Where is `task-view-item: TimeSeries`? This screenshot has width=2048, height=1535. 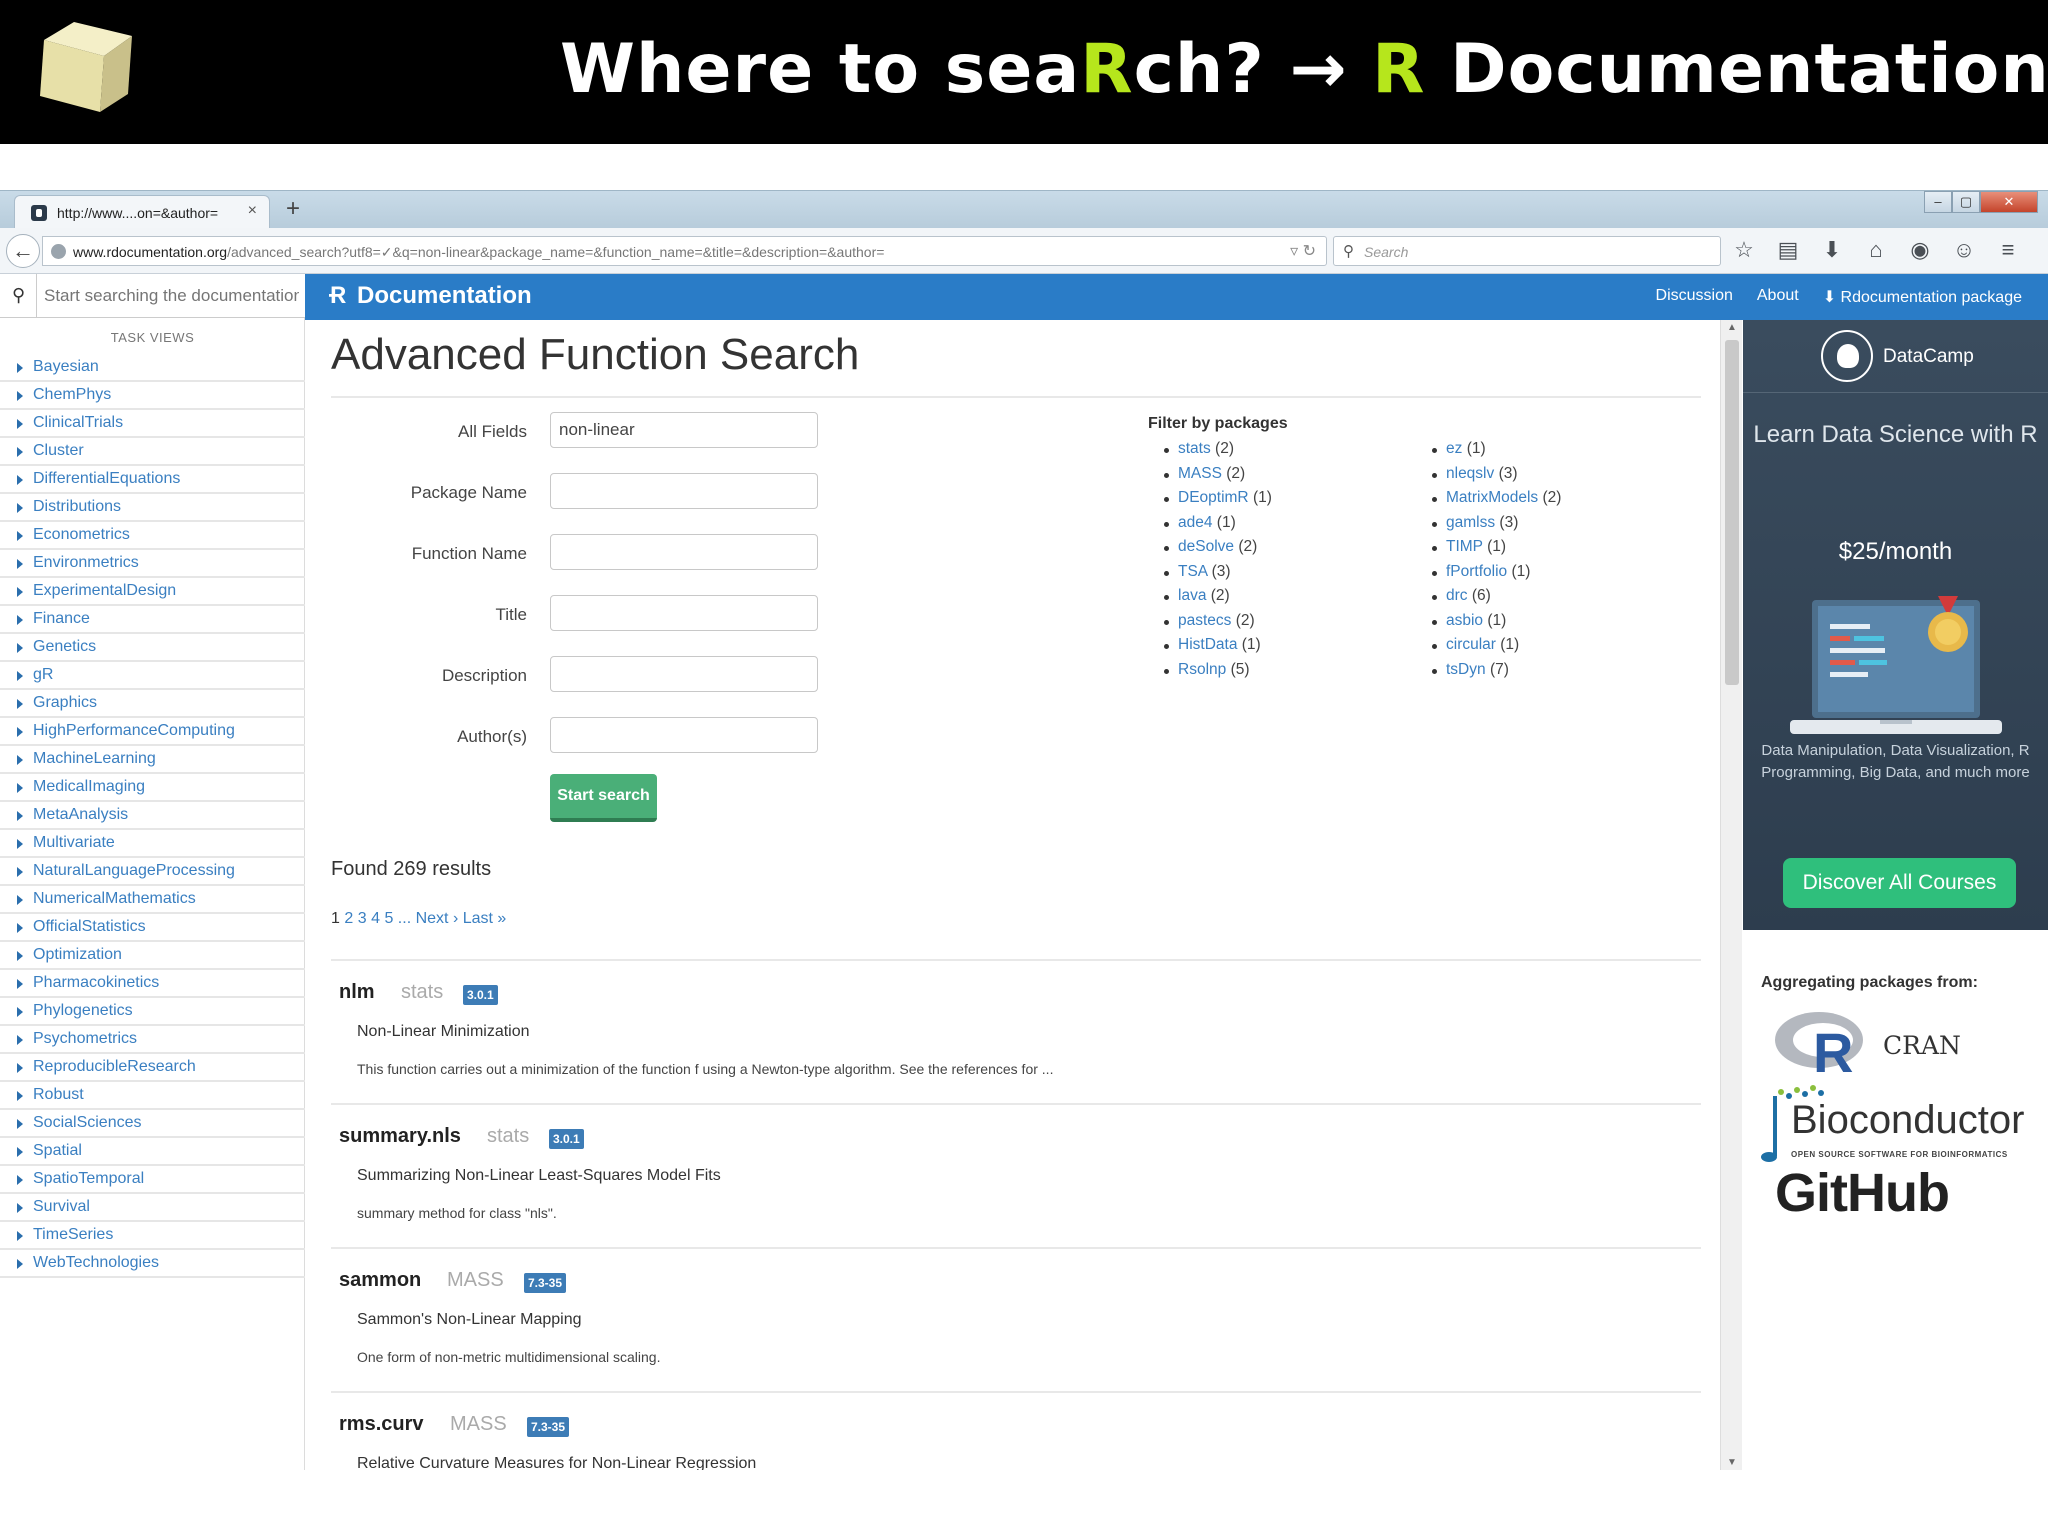
task-view-item: TimeSeries is located at coordinates (152, 1236).